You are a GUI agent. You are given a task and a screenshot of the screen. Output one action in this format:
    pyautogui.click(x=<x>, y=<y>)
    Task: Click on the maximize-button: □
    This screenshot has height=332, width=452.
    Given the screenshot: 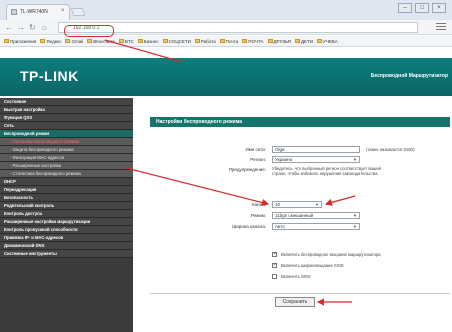 What is the action you would take?
    pyautogui.click(x=422, y=8)
    